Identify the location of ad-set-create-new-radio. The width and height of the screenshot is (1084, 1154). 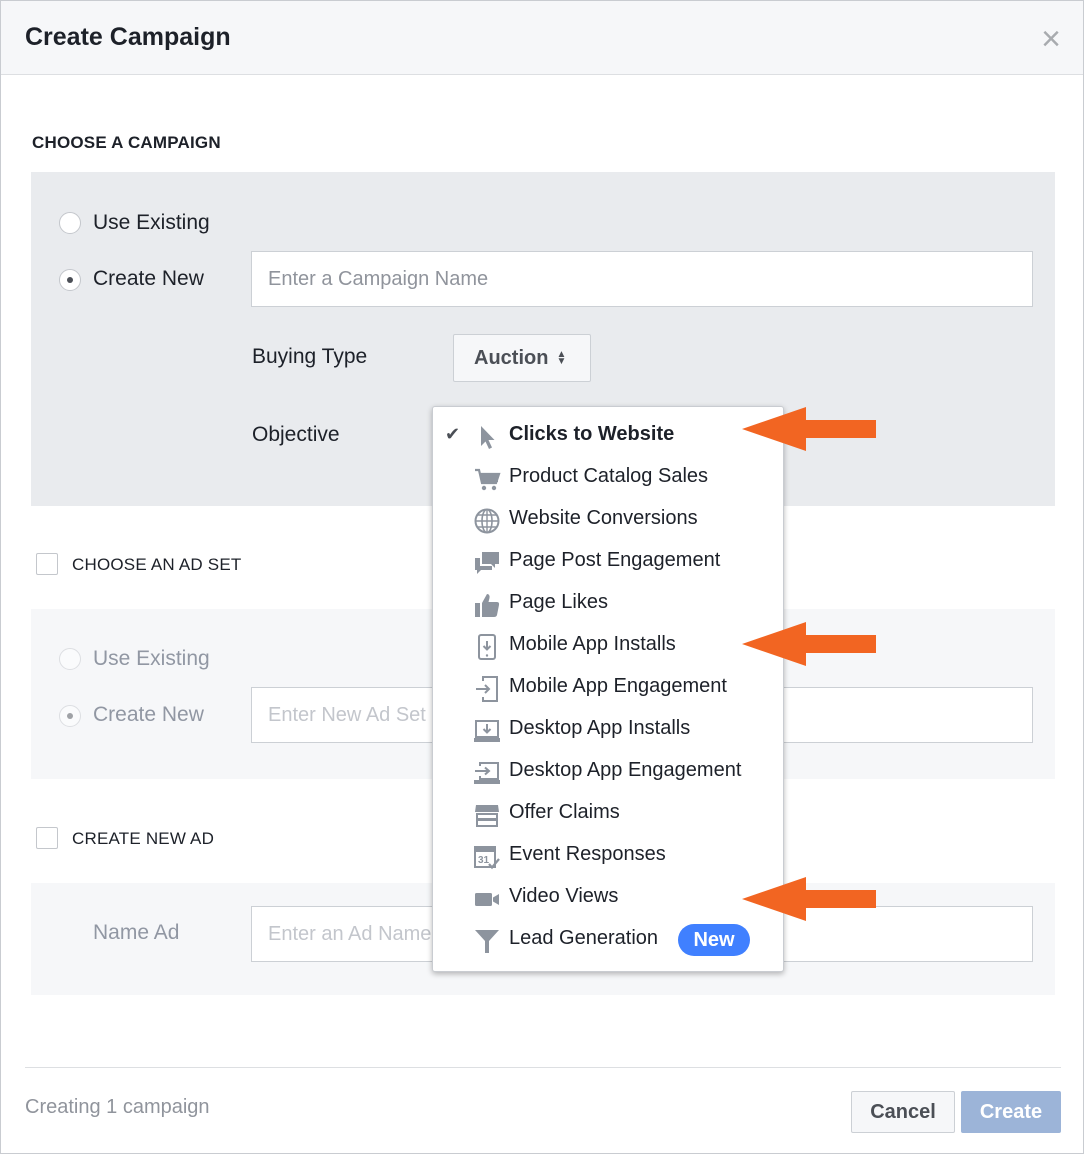
(70, 716).